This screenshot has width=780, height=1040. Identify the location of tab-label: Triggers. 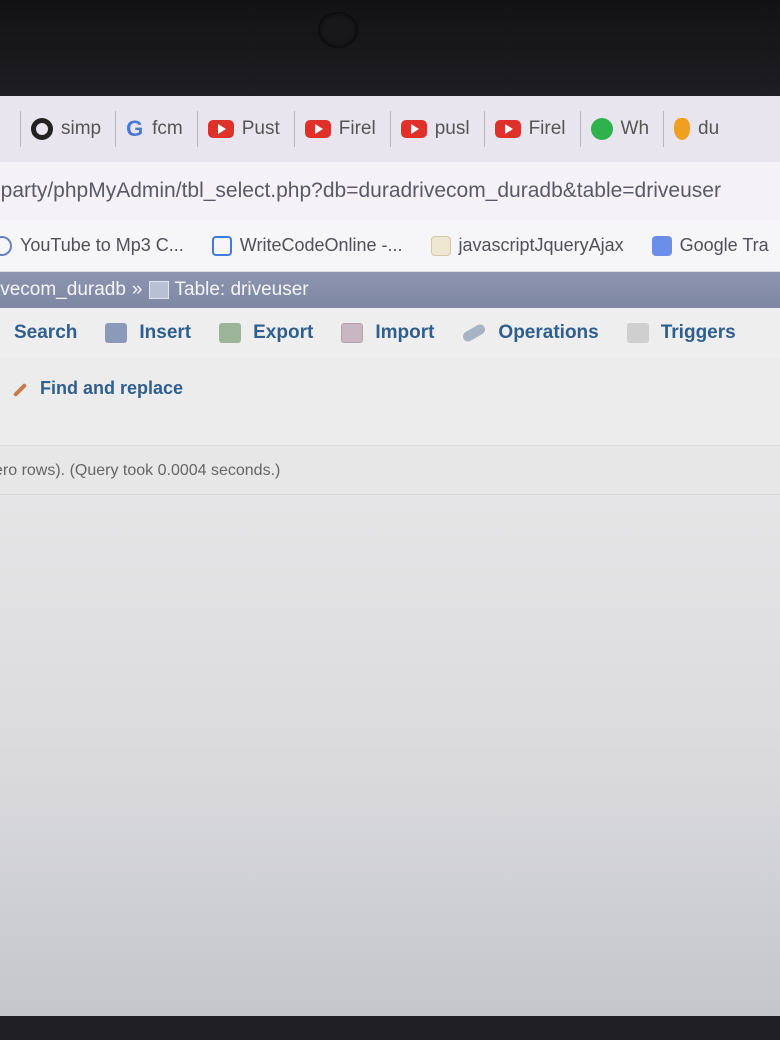
(698, 332).